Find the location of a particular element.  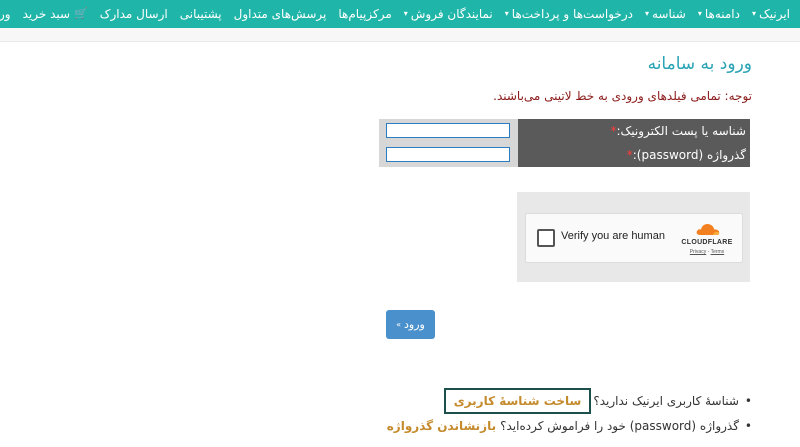

nav-label: درخواست‌ها و پرداخت‌ها is located at coordinates (572, 14).